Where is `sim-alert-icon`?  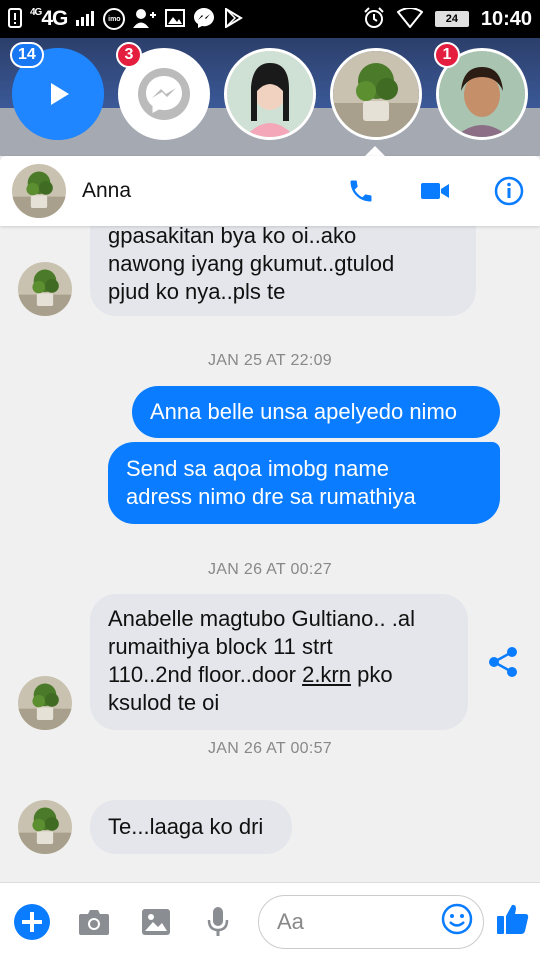 sim-alert-icon is located at coordinates (15, 19).